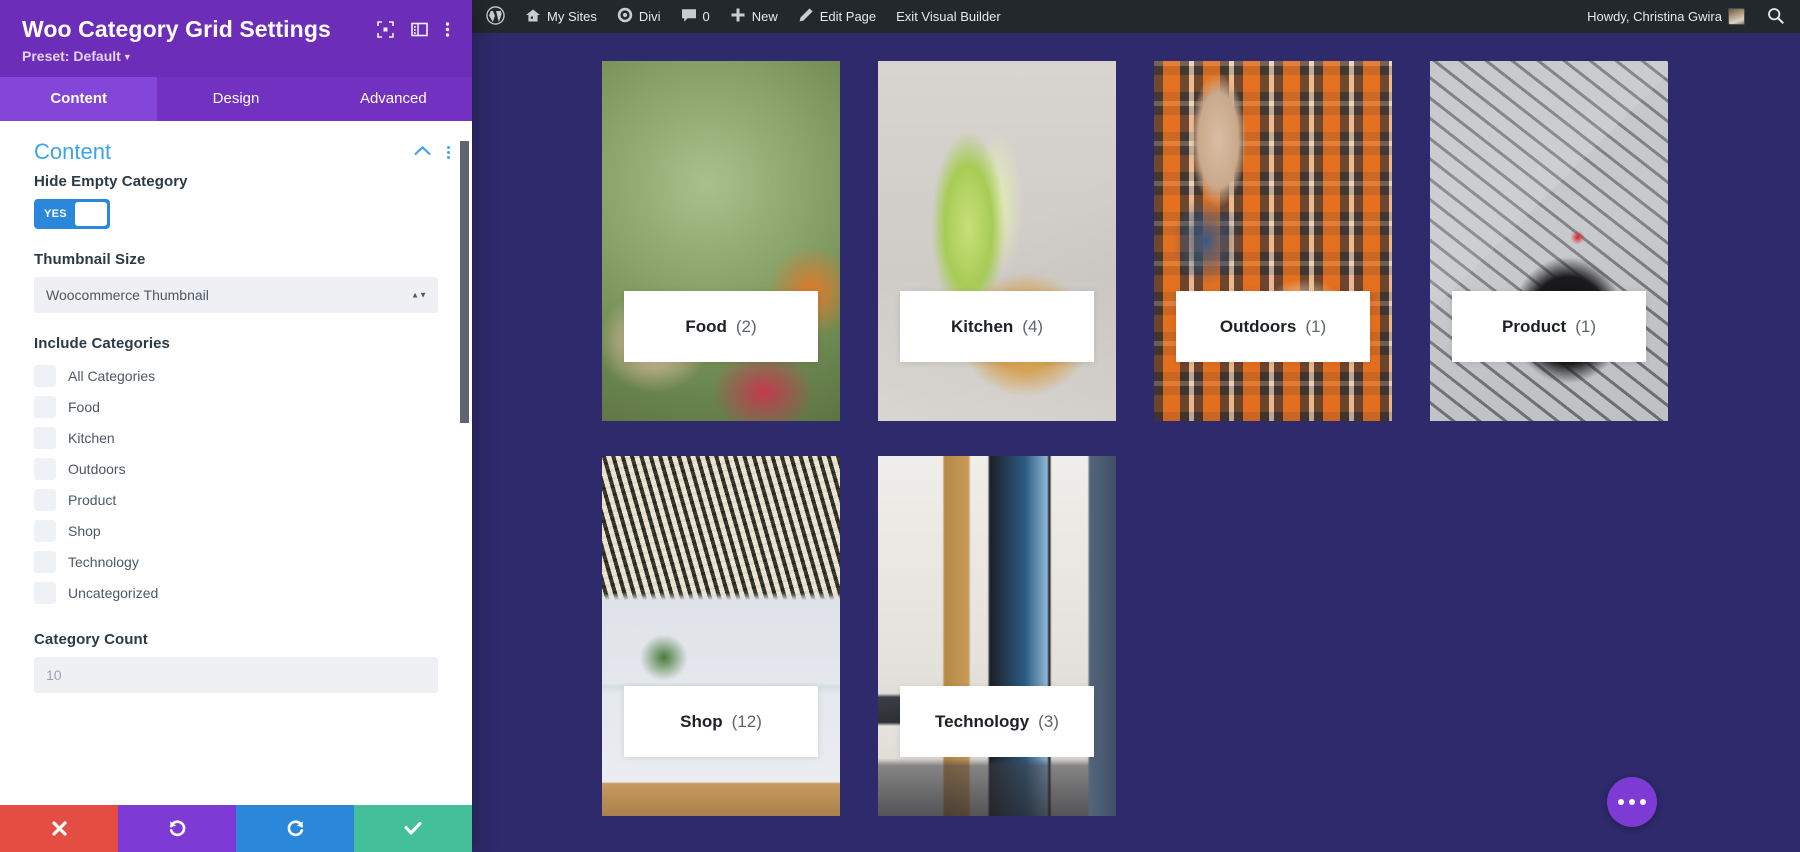 The height and width of the screenshot is (852, 1800). Describe the element at coordinates (393, 99) in the screenshot. I see `tab-advanced: Advanced` at that location.